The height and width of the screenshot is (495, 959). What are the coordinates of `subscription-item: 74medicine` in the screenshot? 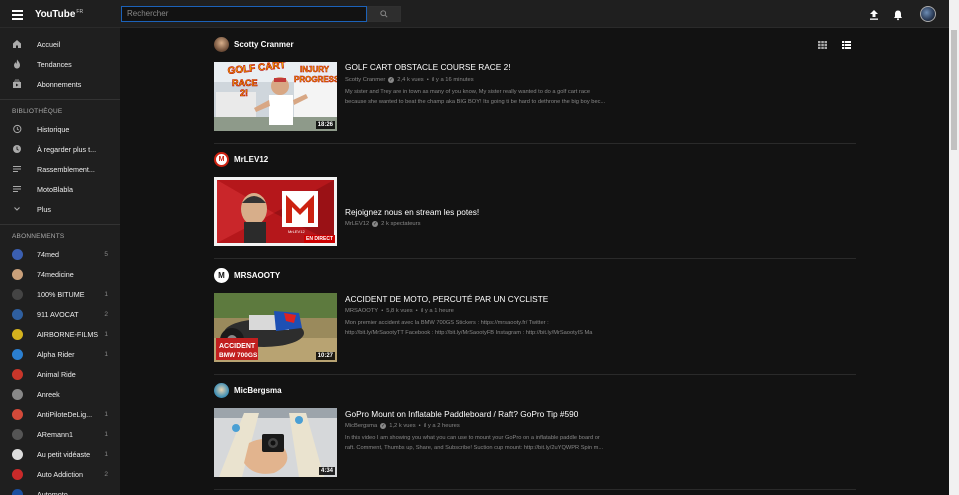 It's located at (60, 274).